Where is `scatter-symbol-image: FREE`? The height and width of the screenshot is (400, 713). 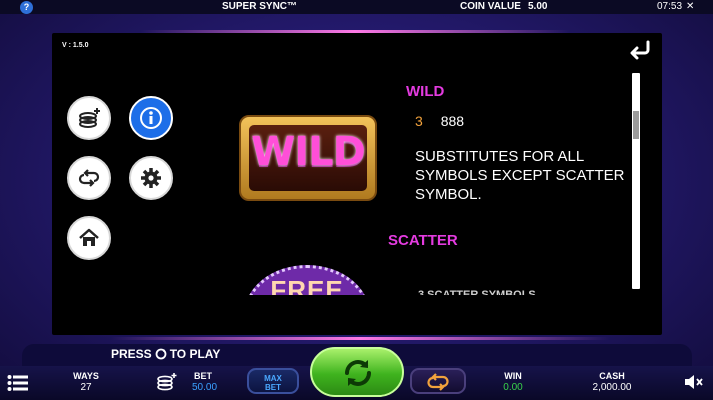 scatter-symbol-image: FREE is located at coordinates (307, 280).